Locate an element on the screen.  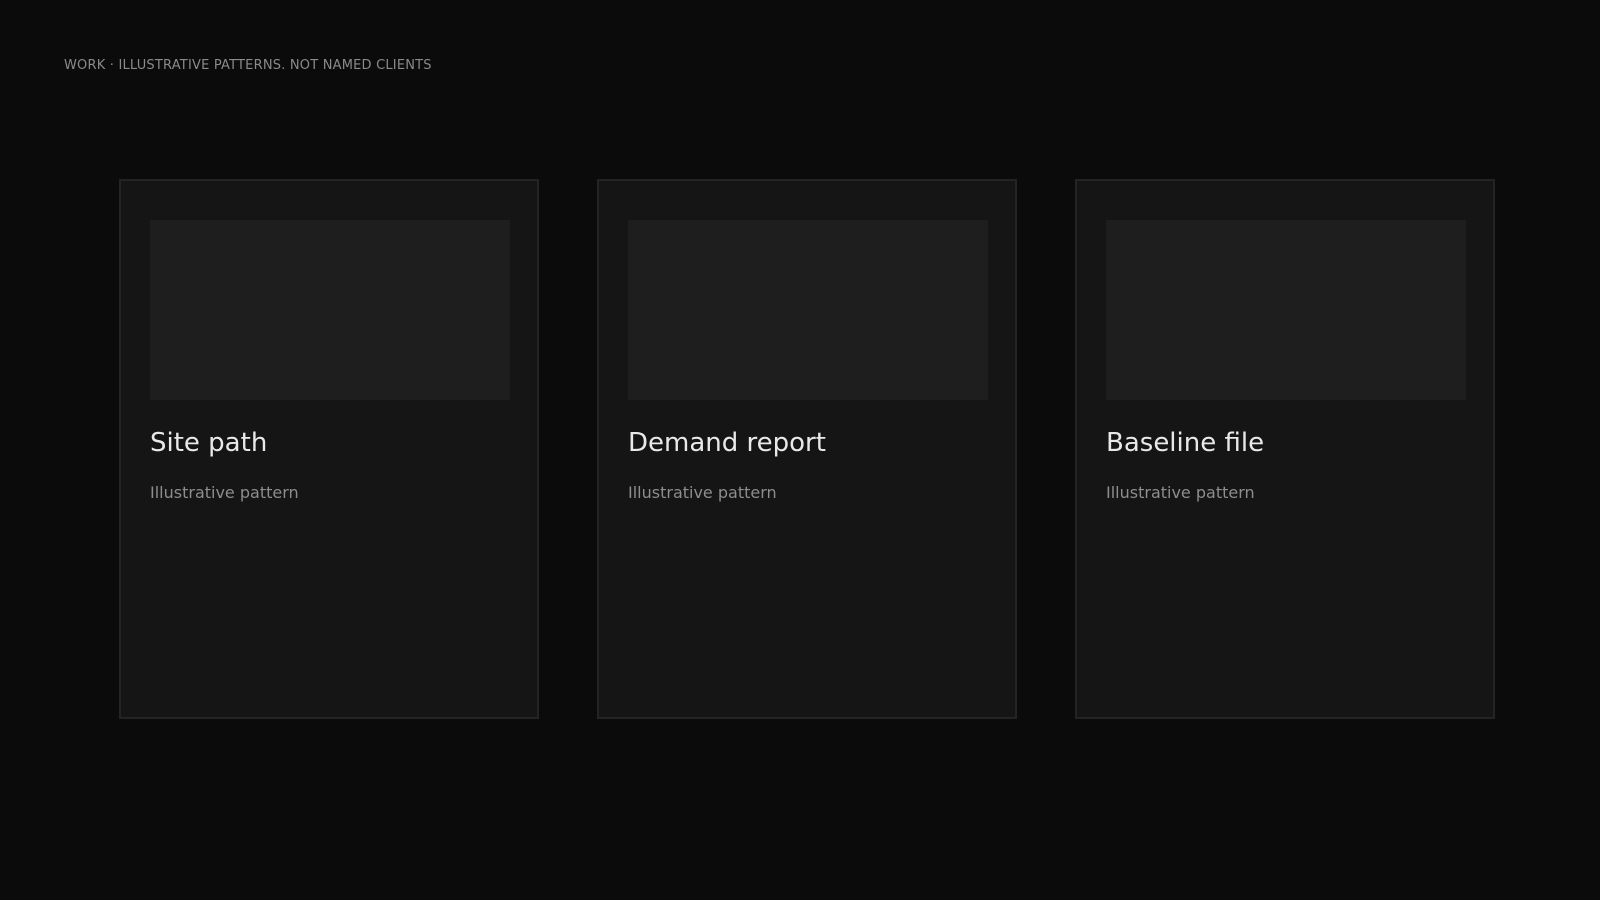
card-title: Demand report is located at coordinates (727, 443).